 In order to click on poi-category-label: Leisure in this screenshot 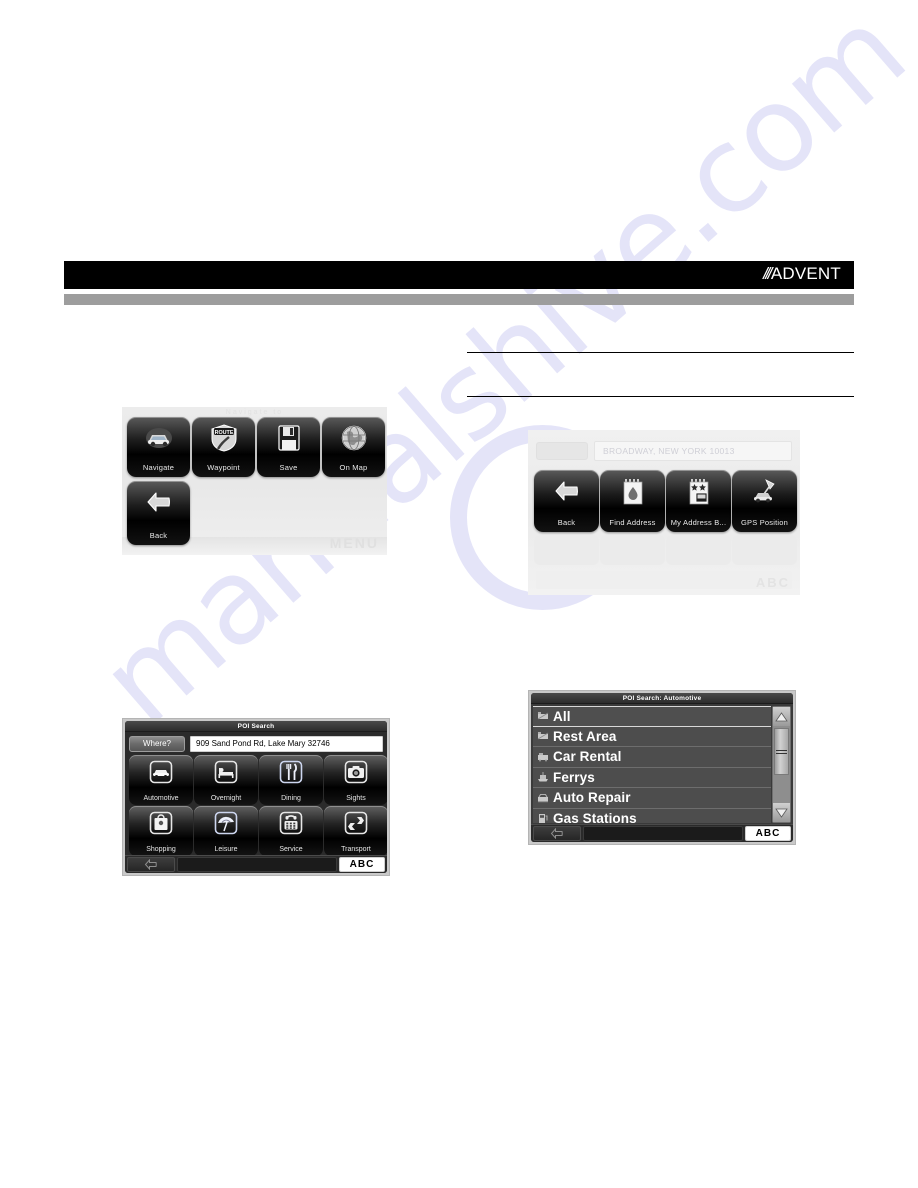, I will do `click(226, 849)`.